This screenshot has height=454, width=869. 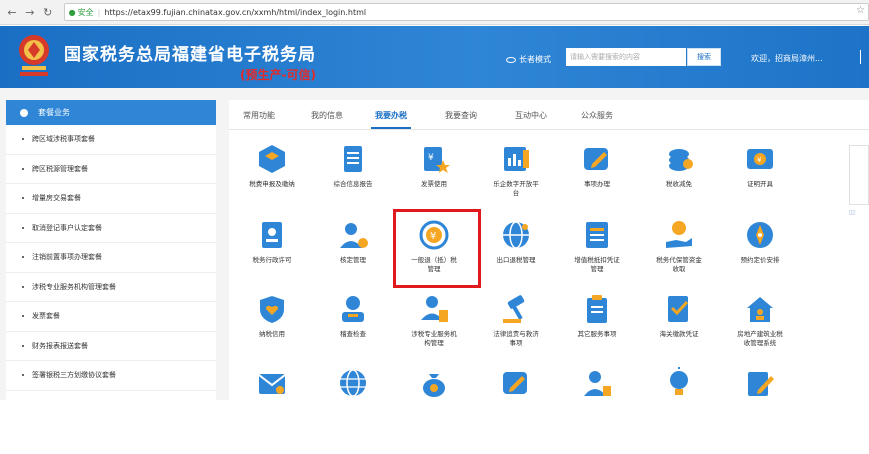 What do you see at coordinates (48, 12) in the screenshot?
I see `reload-icon: ↻` at bounding box center [48, 12].